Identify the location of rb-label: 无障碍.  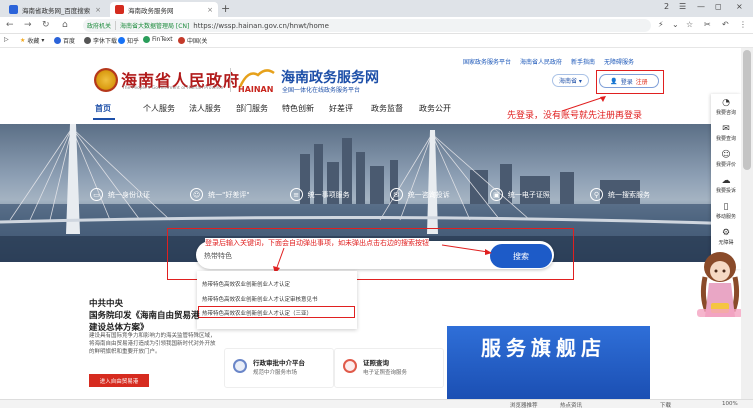
(726, 243).